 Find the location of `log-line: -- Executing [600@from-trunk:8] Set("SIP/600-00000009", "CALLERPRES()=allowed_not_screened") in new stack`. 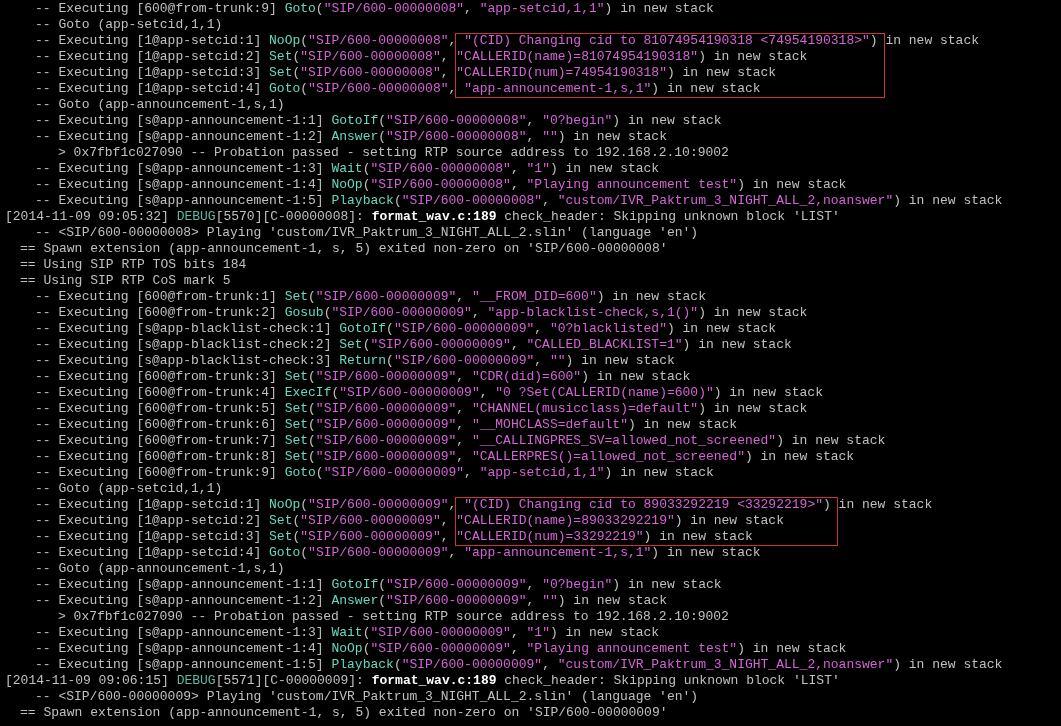

log-line: -- Executing [600@from-trunk:8] Set("SIP/600-00000009", "CALLERPRES()=allowed_not_screened") in new stack is located at coordinates (445, 457).